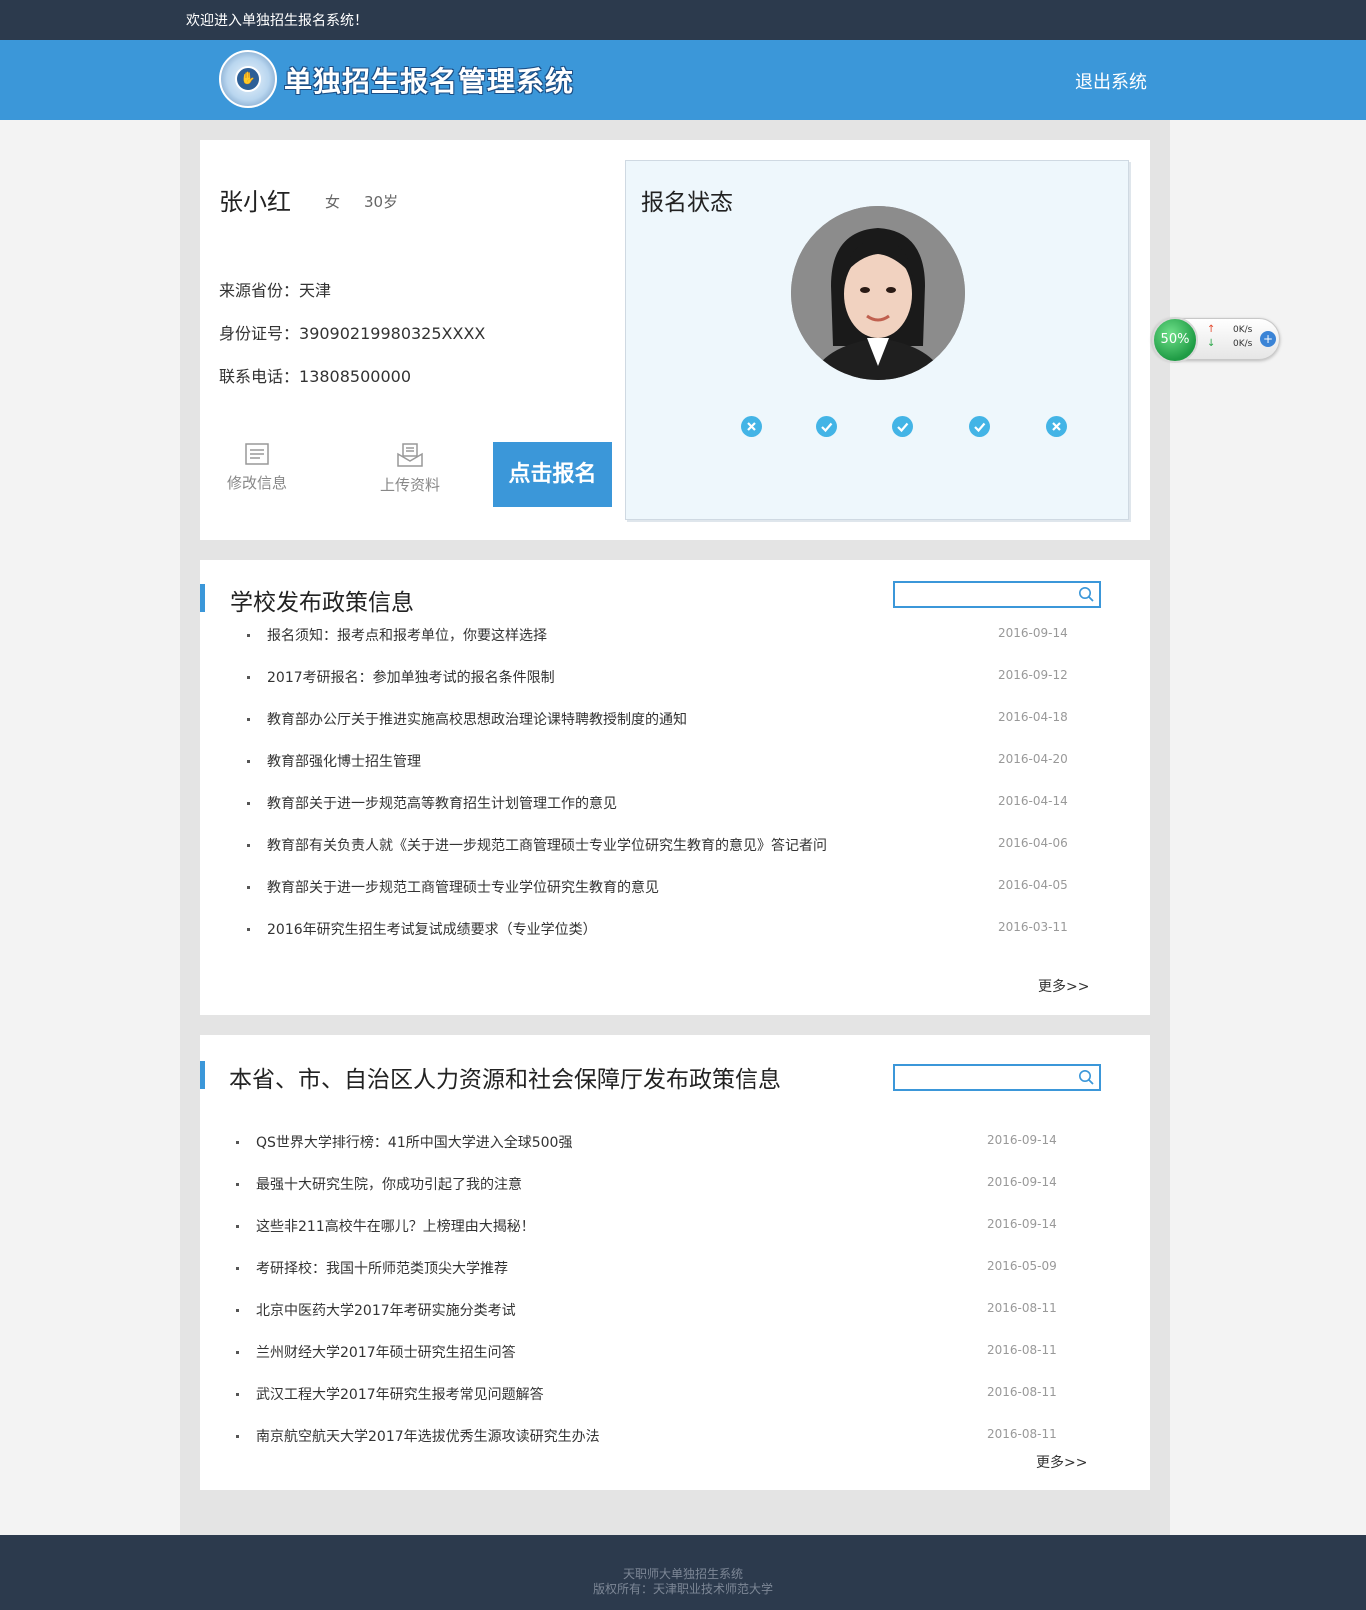 The height and width of the screenshot is (1610, 1366). What do you see at coordinates (979, 426) in the screenshot?
I see `step-4-check-icon` at bounding box center [979, 426].